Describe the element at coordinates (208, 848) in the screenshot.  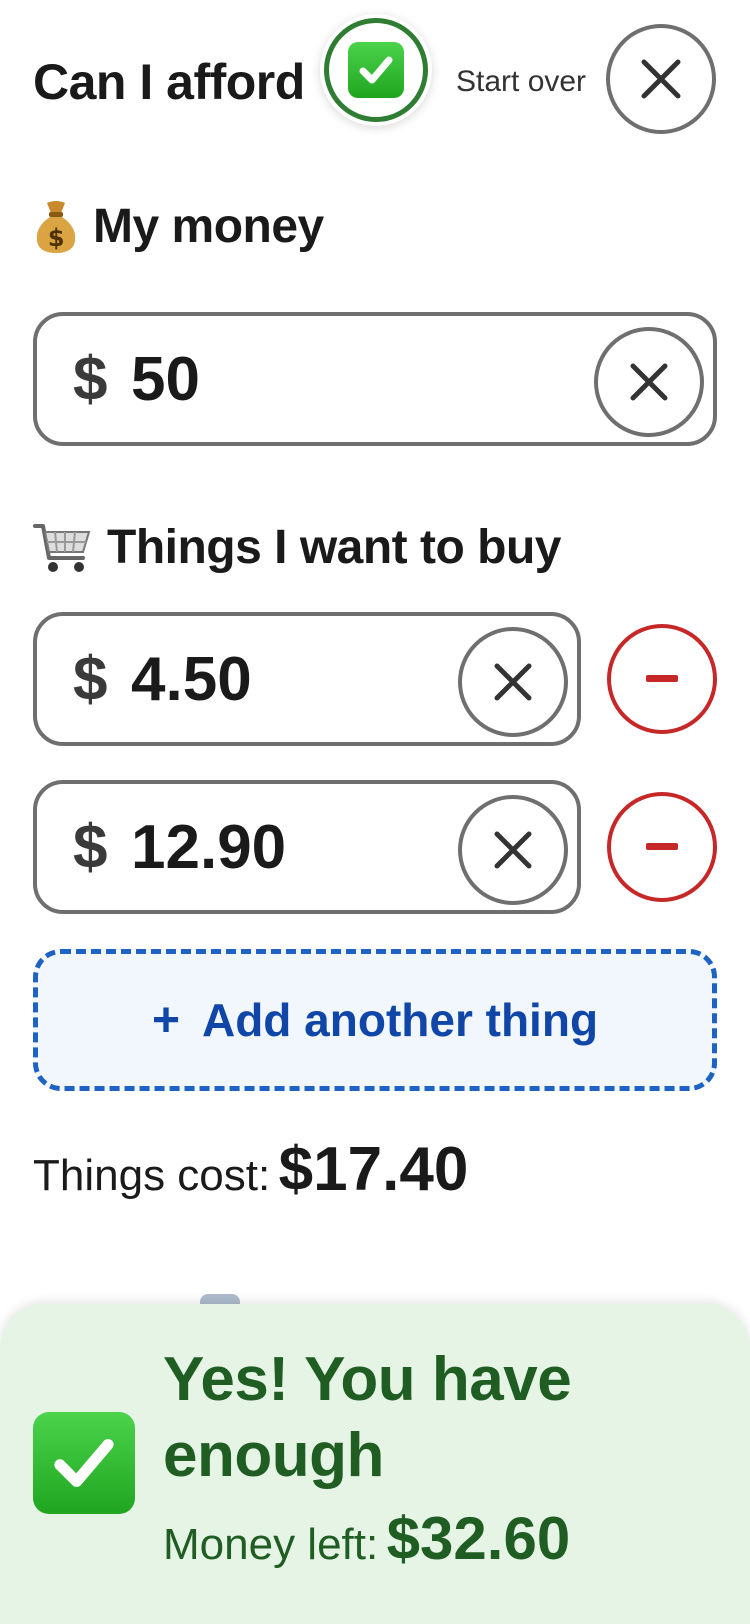
I see `item-value: 12.90` at that location.